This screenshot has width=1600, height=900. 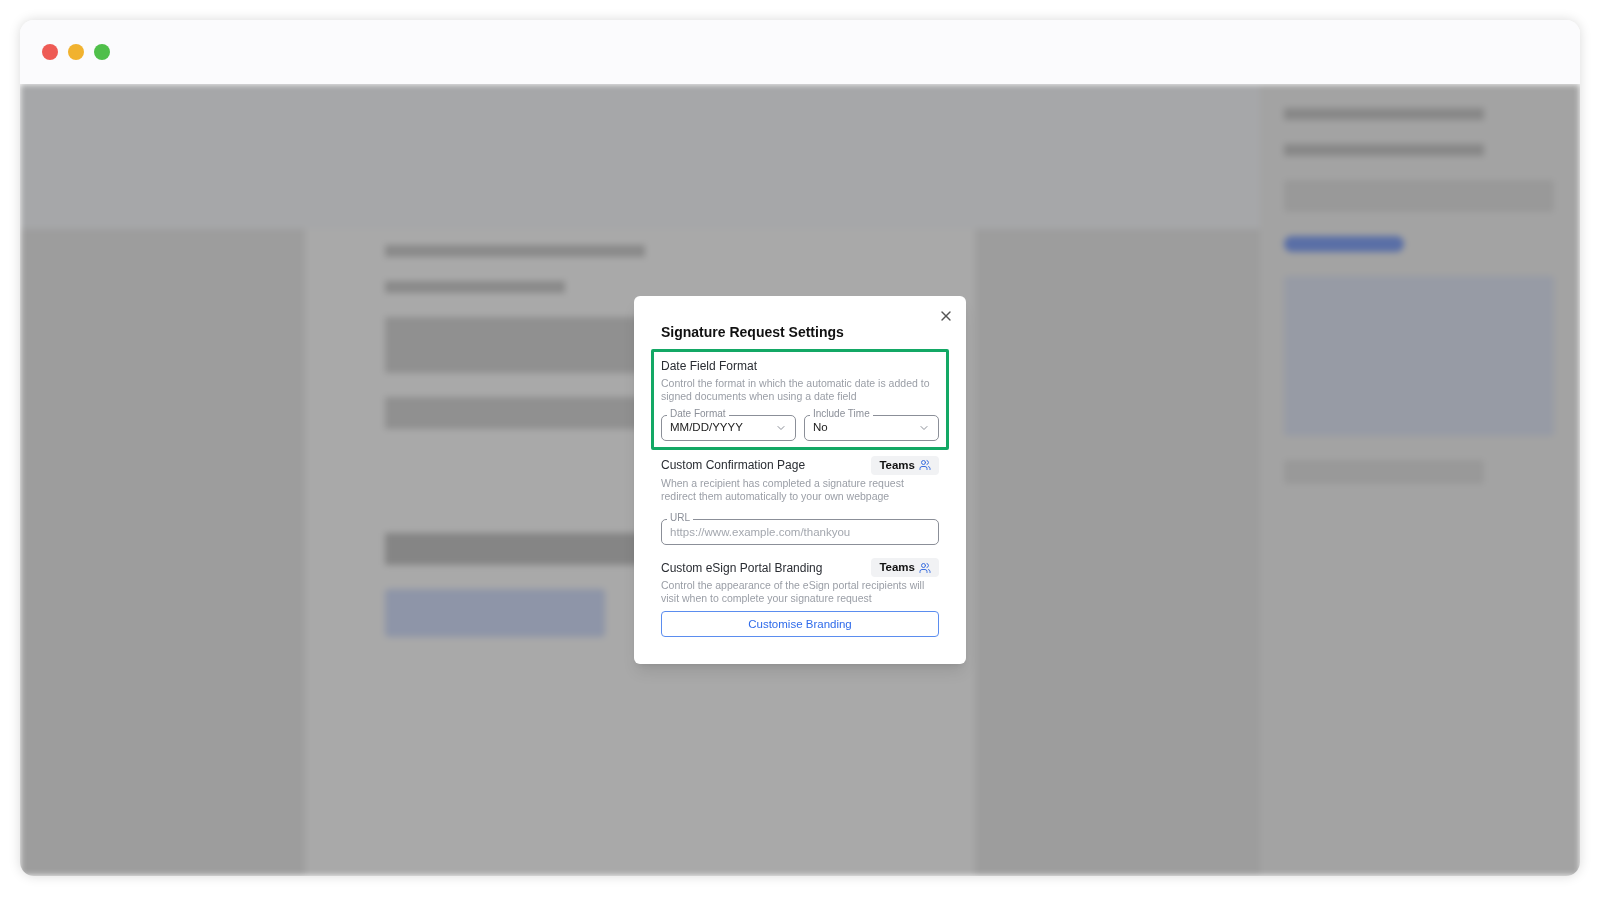 I want to click on dialog-title: Signature Request Settings, so click(x=753, y=332).